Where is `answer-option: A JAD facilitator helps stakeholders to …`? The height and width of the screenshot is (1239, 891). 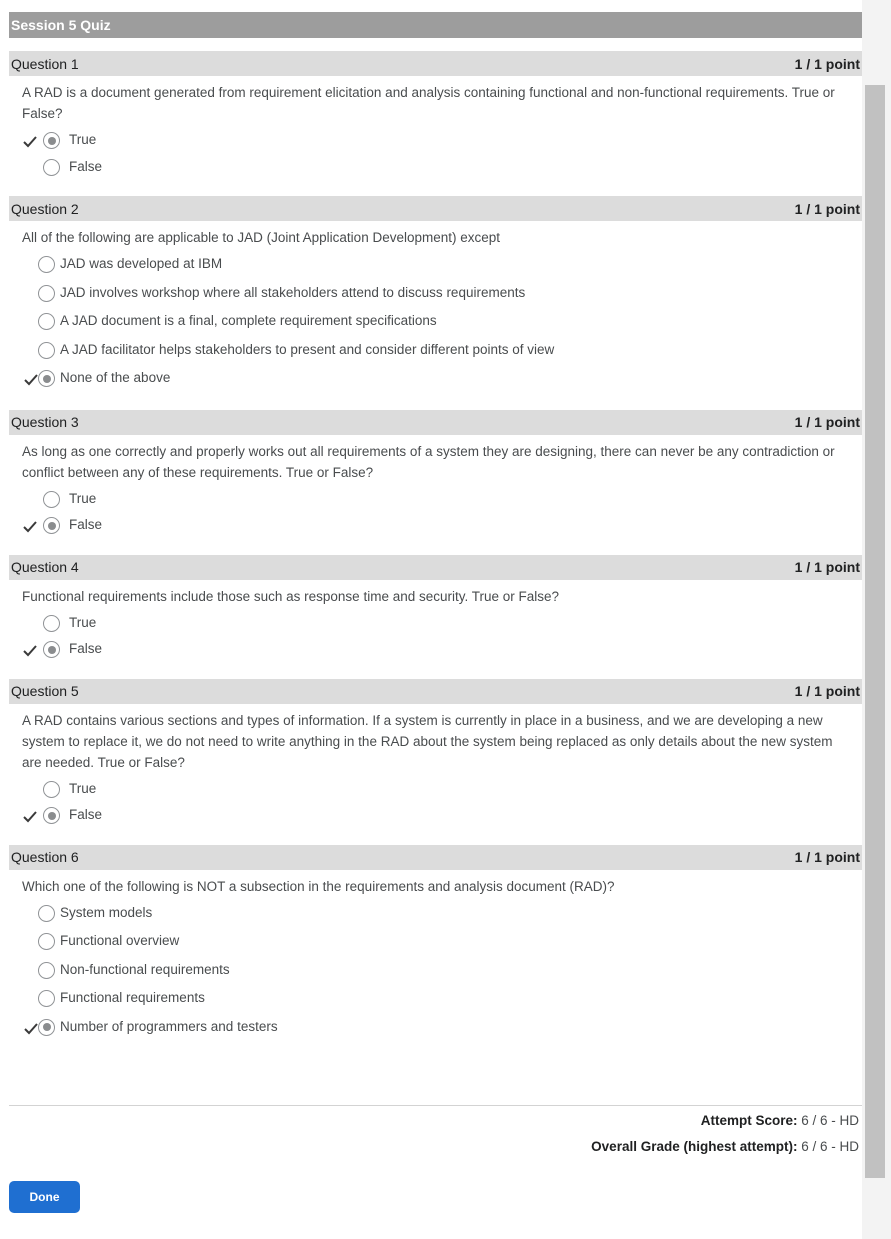
answer-option: A JAD facilitator helps stakeholders to … is located at coordinates (435, 354).